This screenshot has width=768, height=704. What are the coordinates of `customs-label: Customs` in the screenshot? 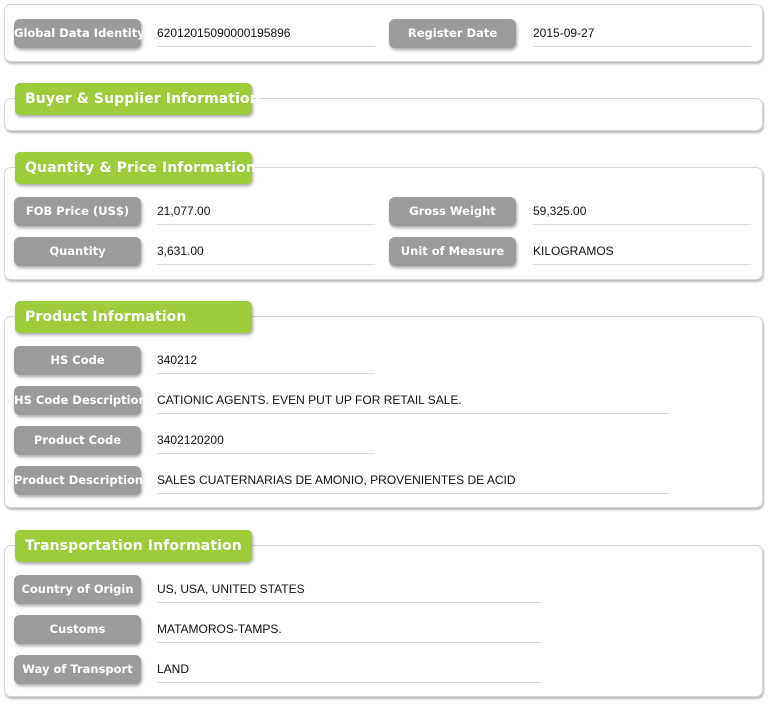 It's located at (77, 629).